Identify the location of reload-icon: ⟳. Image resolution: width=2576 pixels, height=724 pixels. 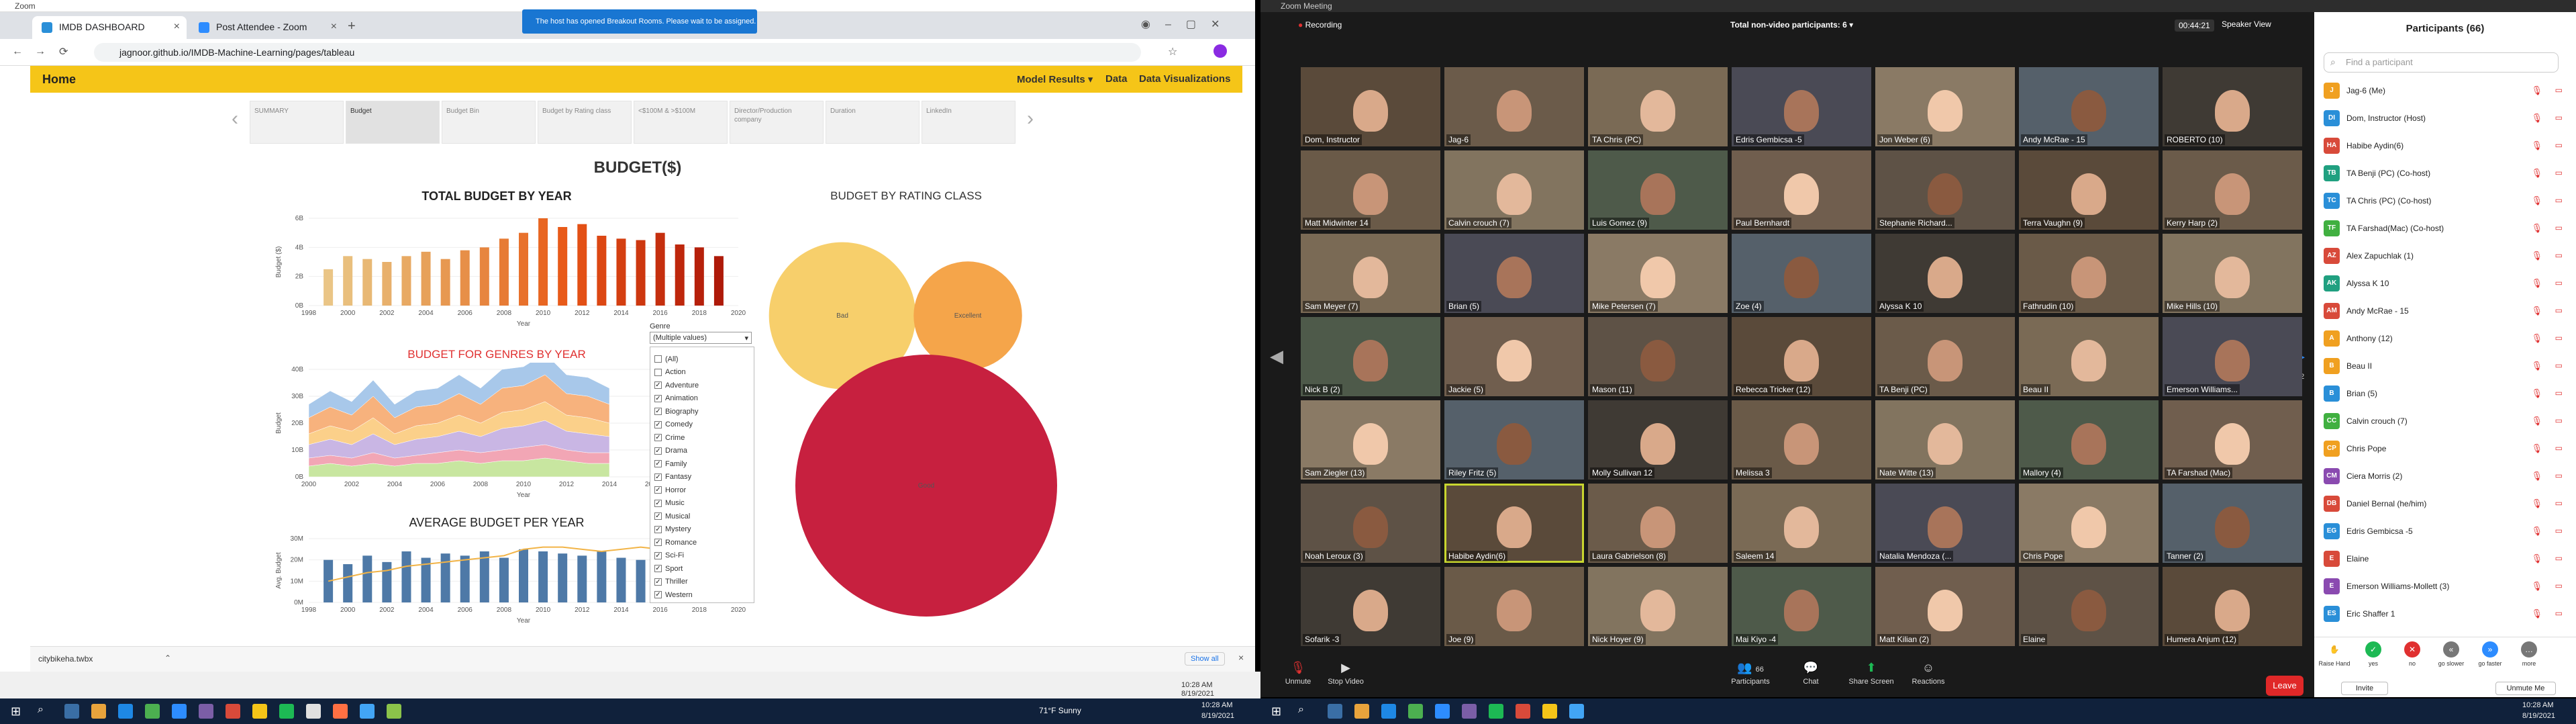
(63, 52).